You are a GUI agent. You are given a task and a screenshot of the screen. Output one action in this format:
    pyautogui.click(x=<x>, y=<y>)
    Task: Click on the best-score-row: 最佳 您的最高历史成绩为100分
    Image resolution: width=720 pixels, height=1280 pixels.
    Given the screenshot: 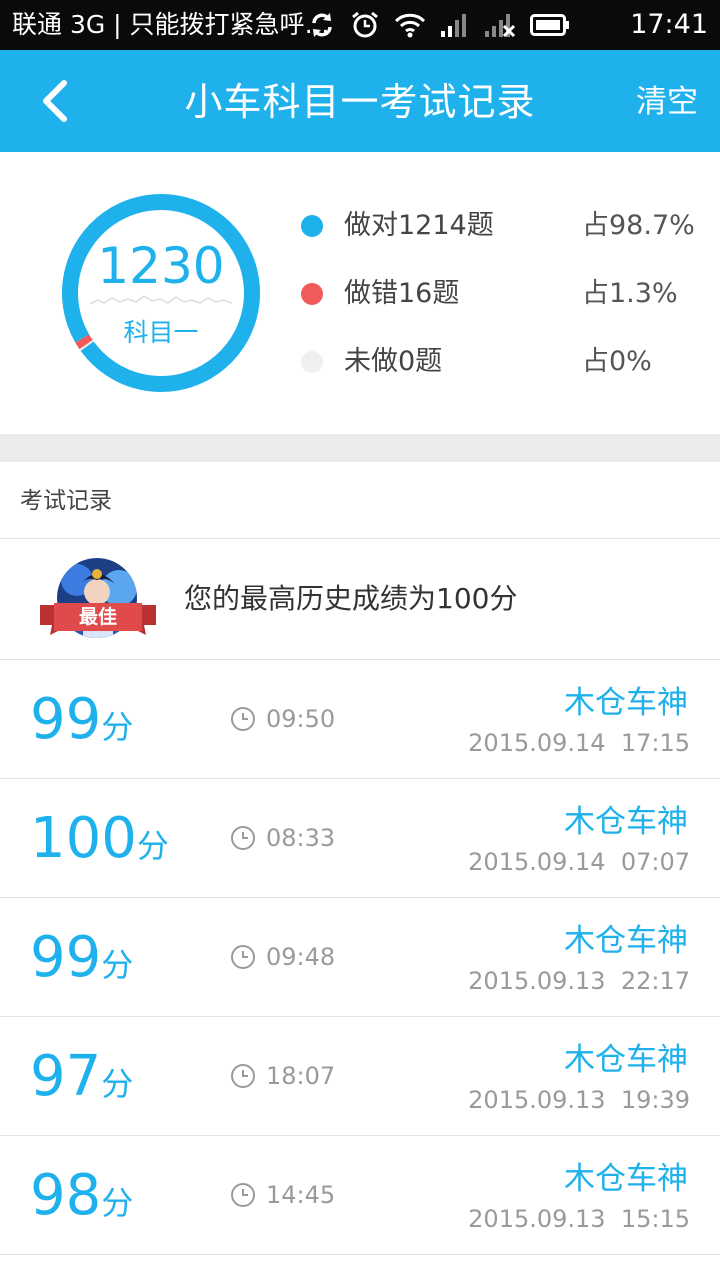 What is the action you would take?
    pyautogui.click(x=360, y=599)
    